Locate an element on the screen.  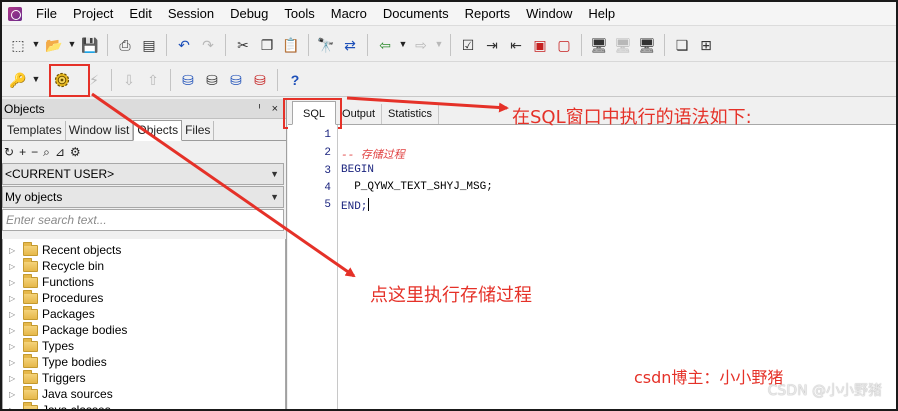
unindent-icon: ⇤ is located at coordinates (516, 45).